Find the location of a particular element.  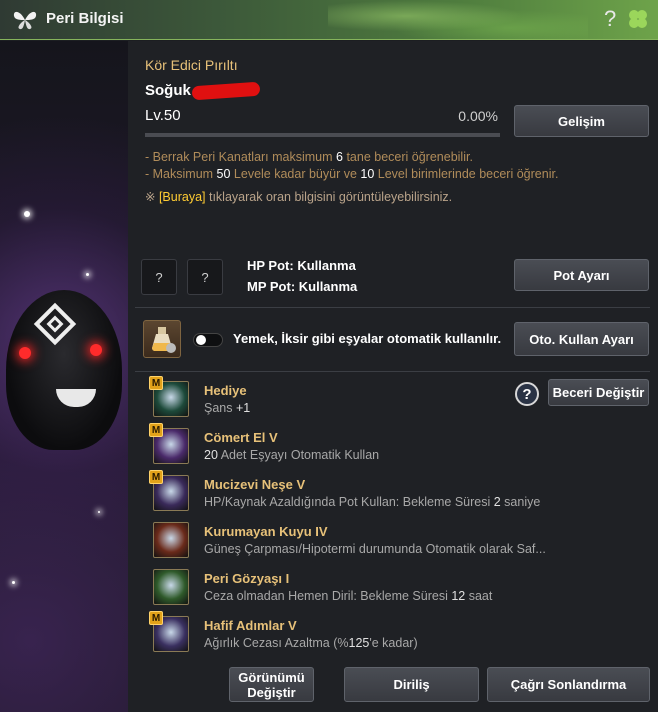

title-bar-decoration is located at coordinates (458, 20).